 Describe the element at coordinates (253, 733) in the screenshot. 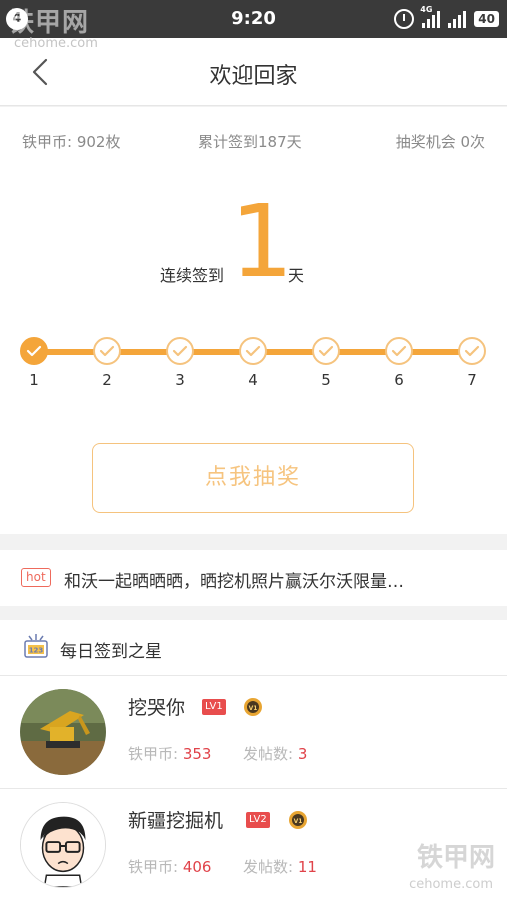

I see `star-user-row: 挖哭你 LV1 V1 铁甲币: 353 发帖数: 3` at that location.